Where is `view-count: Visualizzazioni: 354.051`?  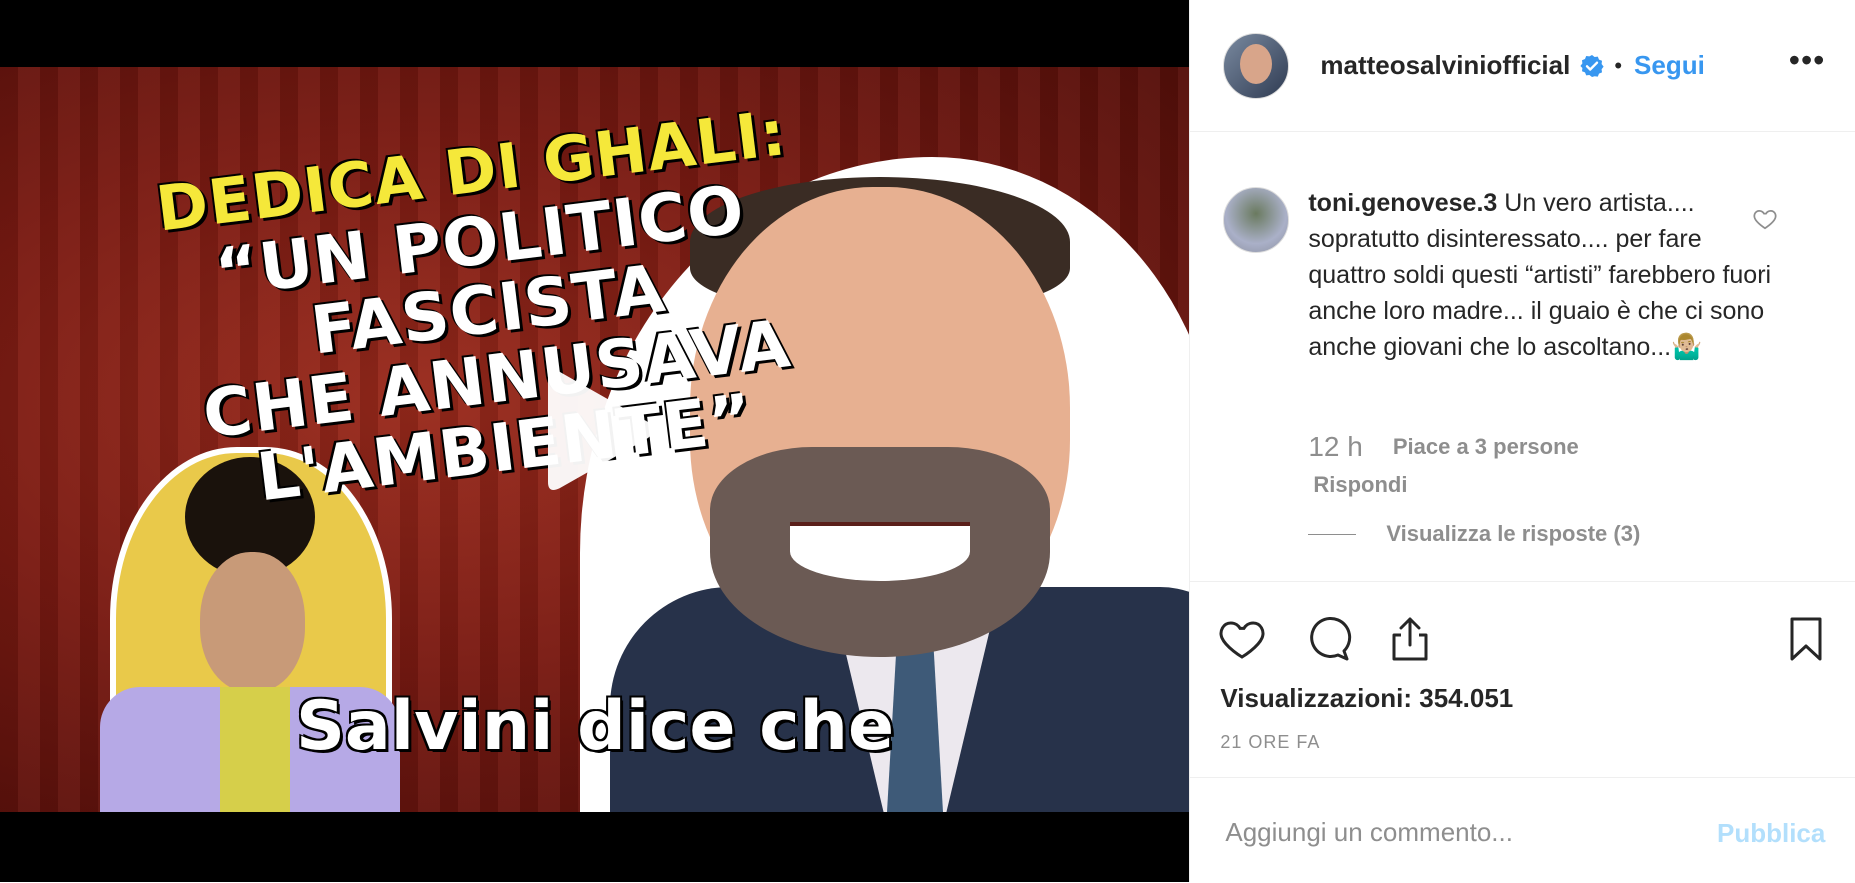
view-count: Visualizzazioni: 354.051 is located at coordinates (1366, 698).